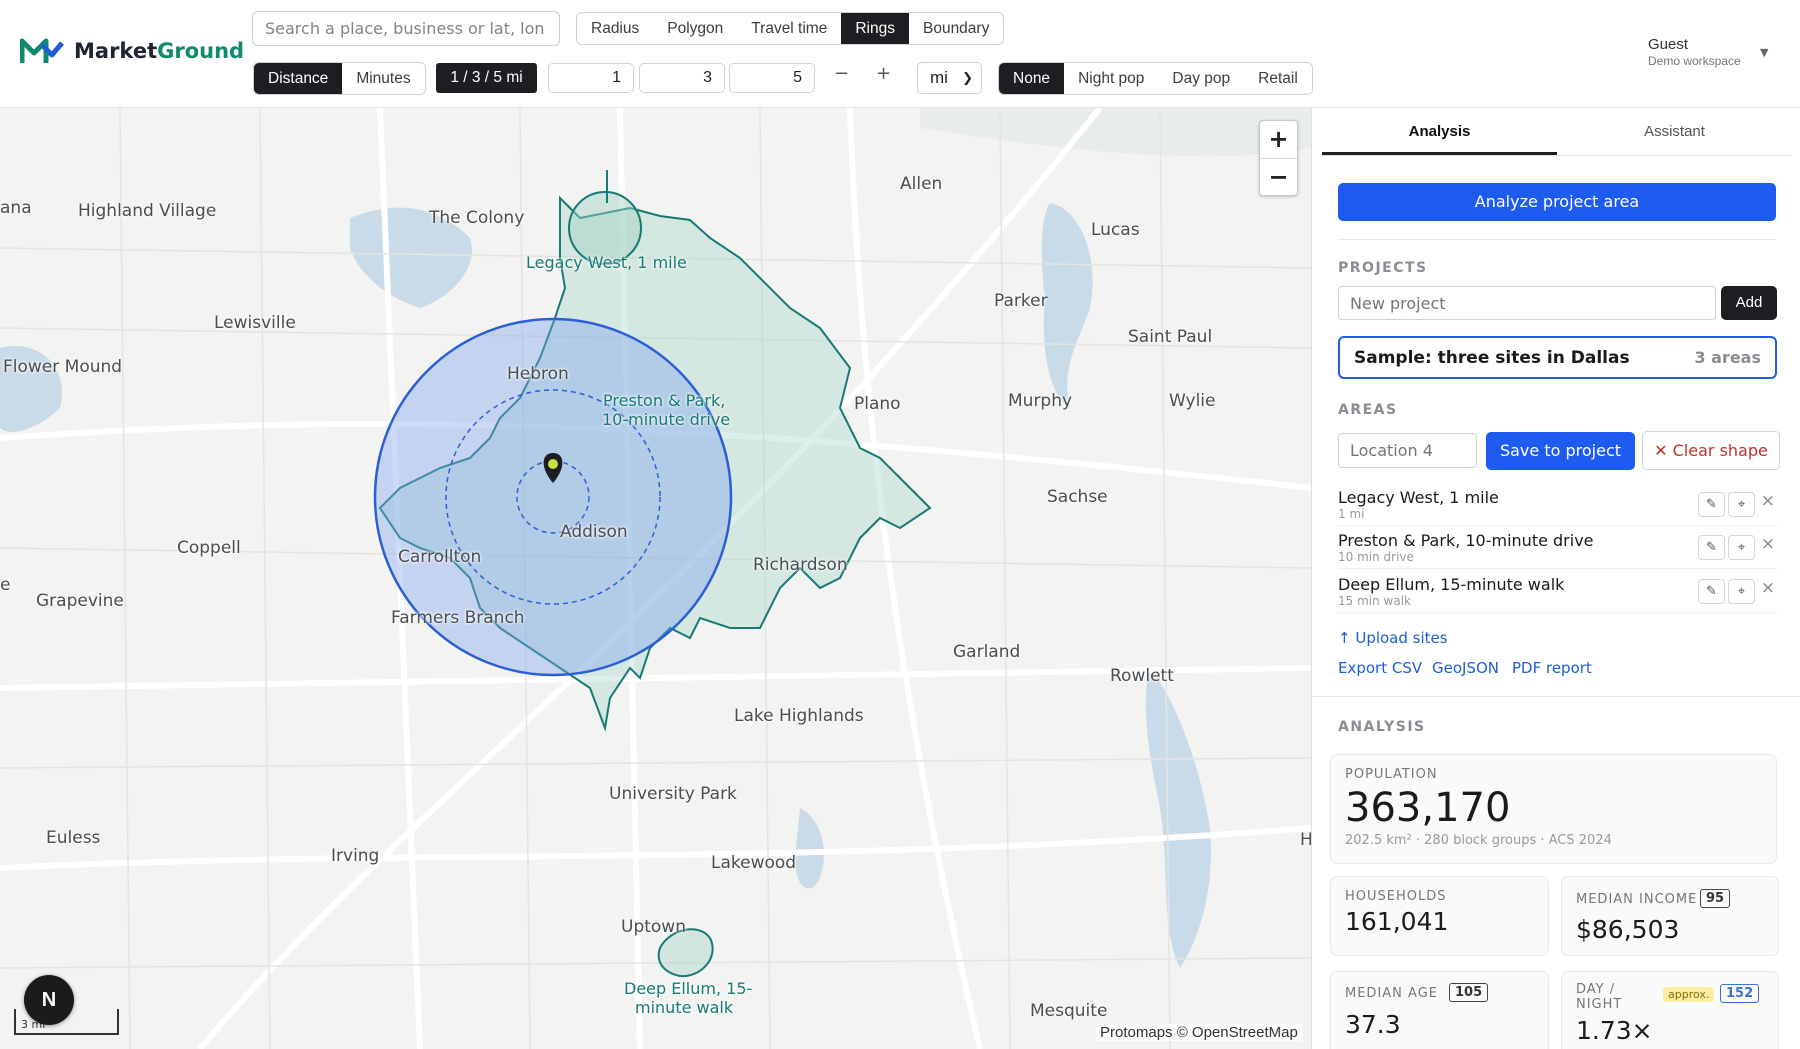  Describe the element at coordinates (1560, 451) in the screenshot. I see `save-to-project-button: Save to project` at that location.